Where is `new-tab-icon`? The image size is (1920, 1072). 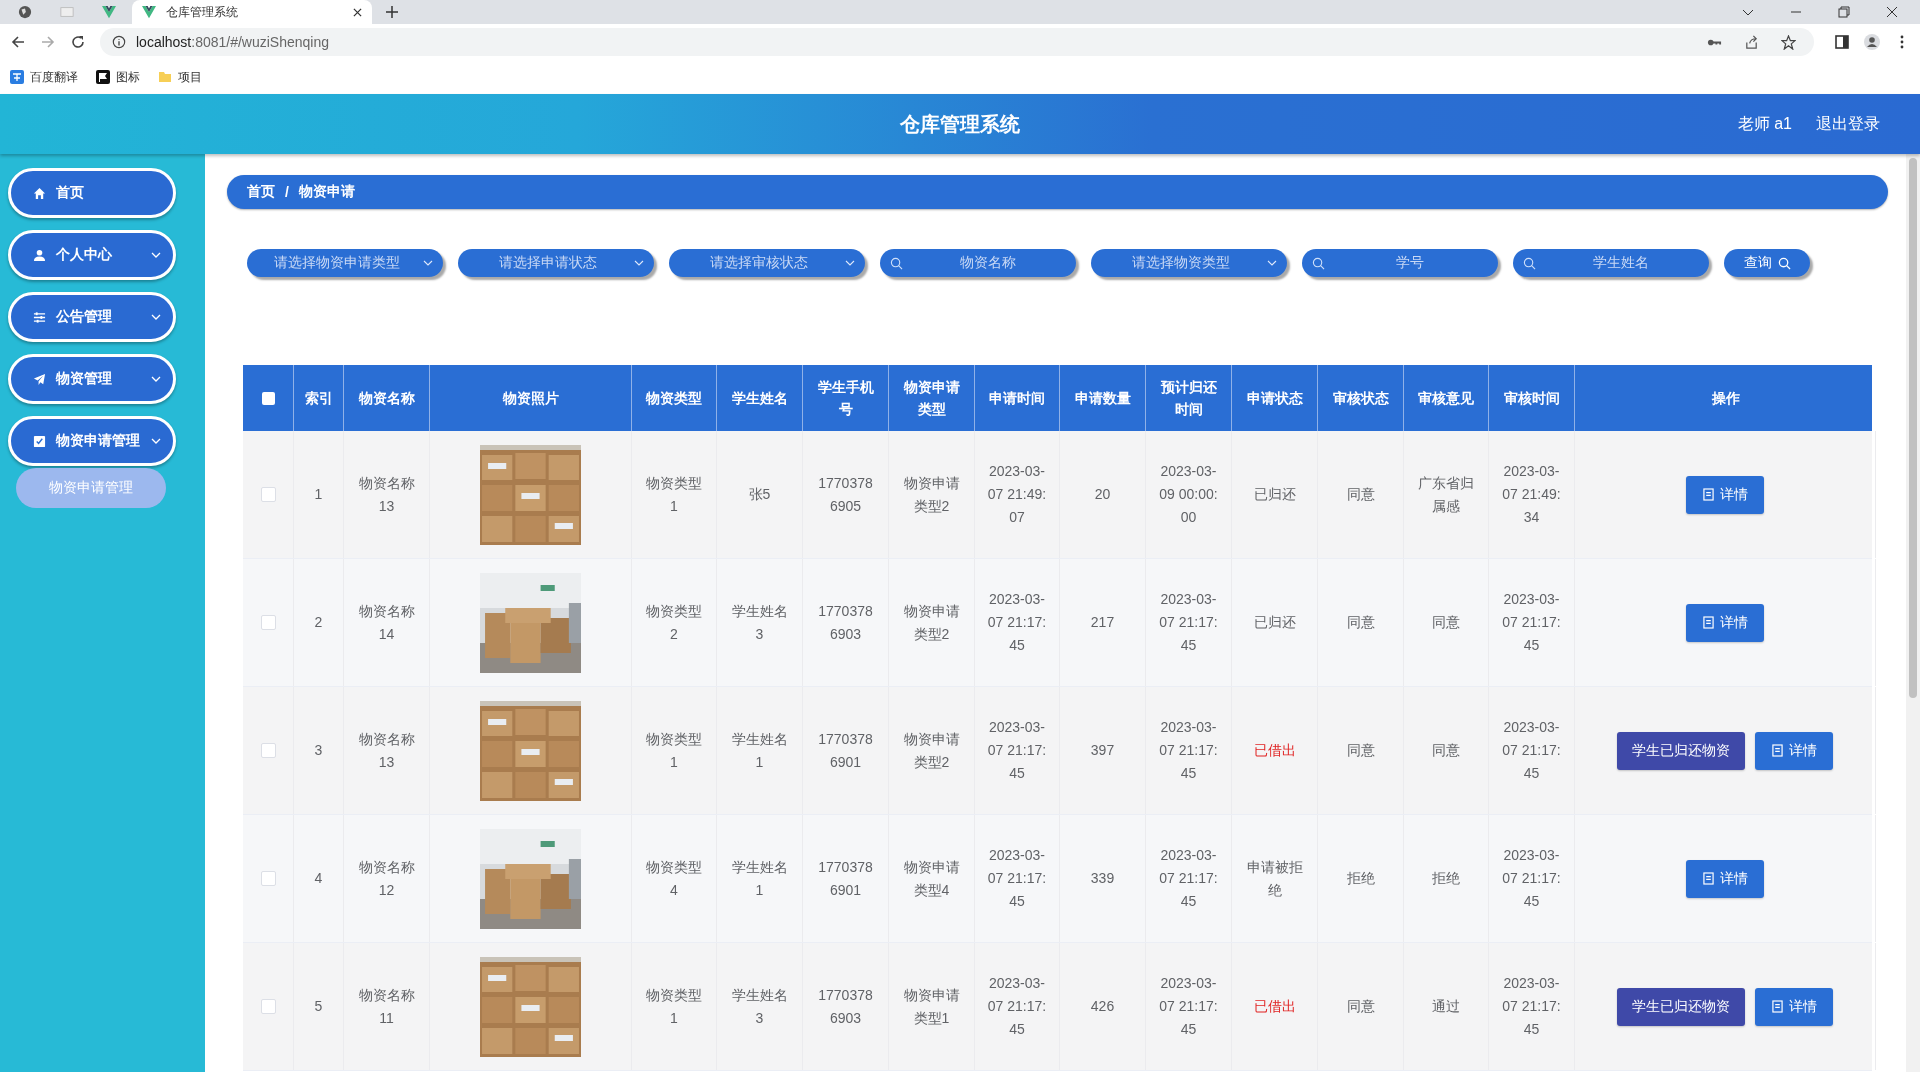
new-tab-icon is located at coordinates (392, 12).